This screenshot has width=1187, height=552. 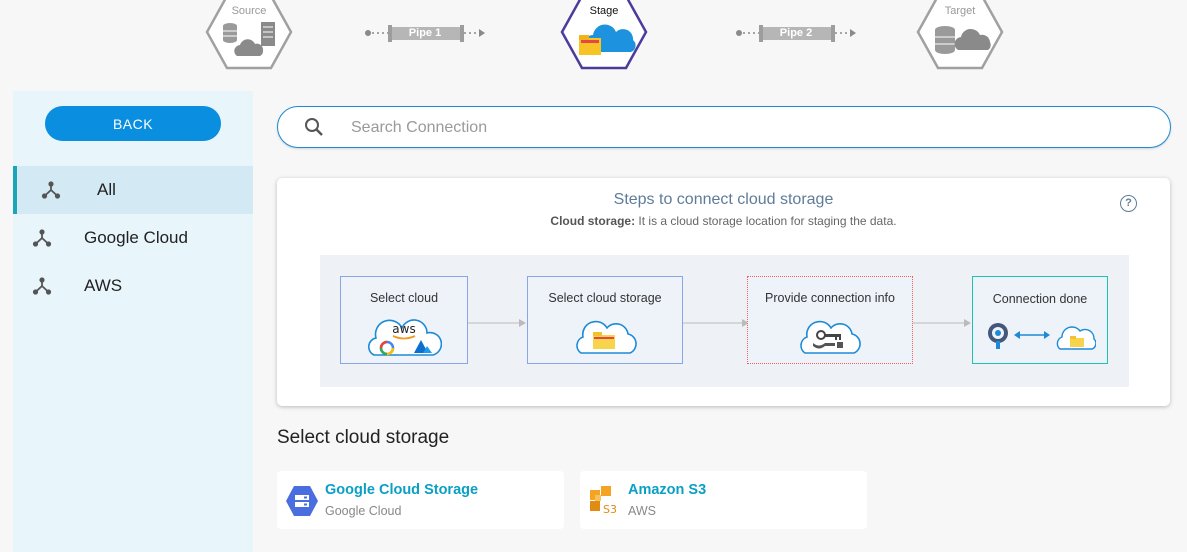 What do you see at coordinates (960, 36) in the screenshot?
I see `pipeline-target-node: Target` at bounding box center [960, 36].